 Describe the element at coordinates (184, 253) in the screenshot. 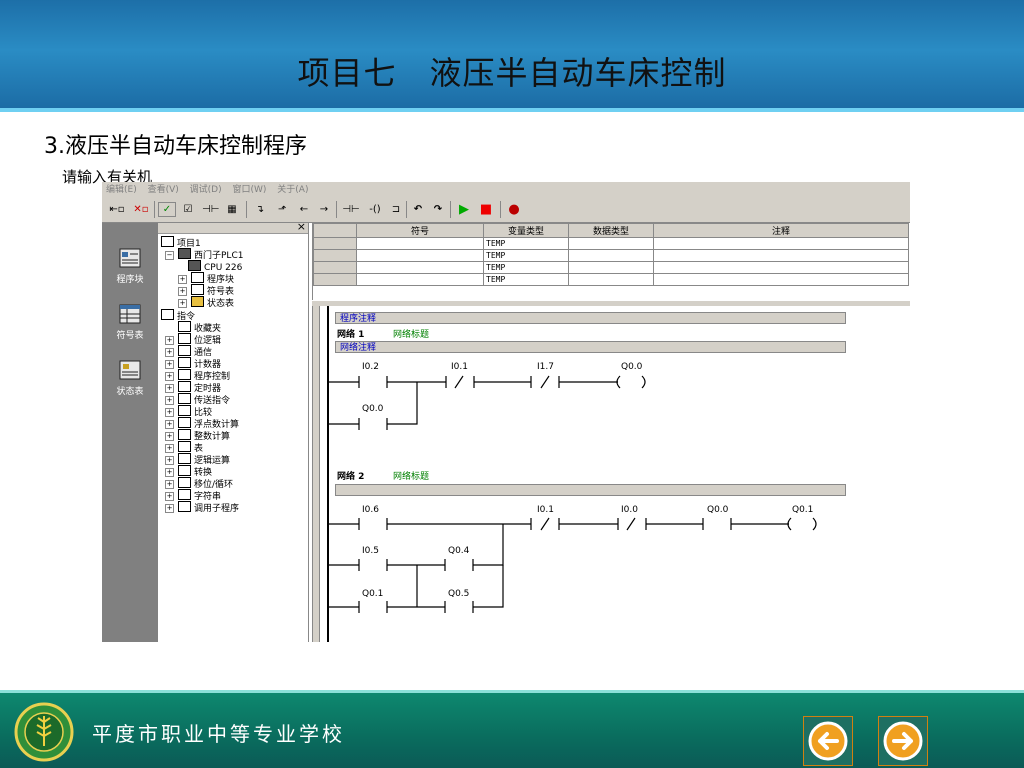

I see `plc-icon` at that location.